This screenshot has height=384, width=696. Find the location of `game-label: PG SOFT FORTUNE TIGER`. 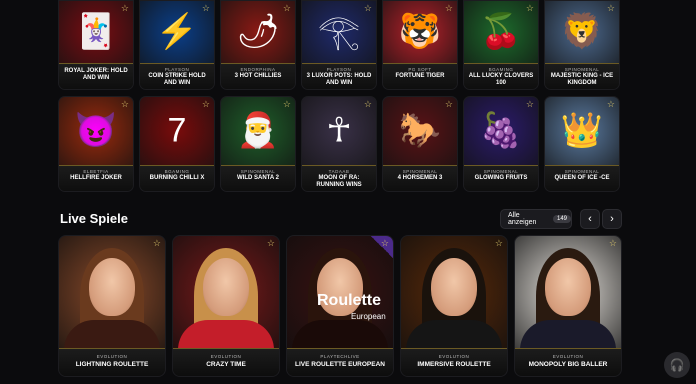

game-label: PG SOFT FORTUNE TIGER is located at coordinates (420, 76).